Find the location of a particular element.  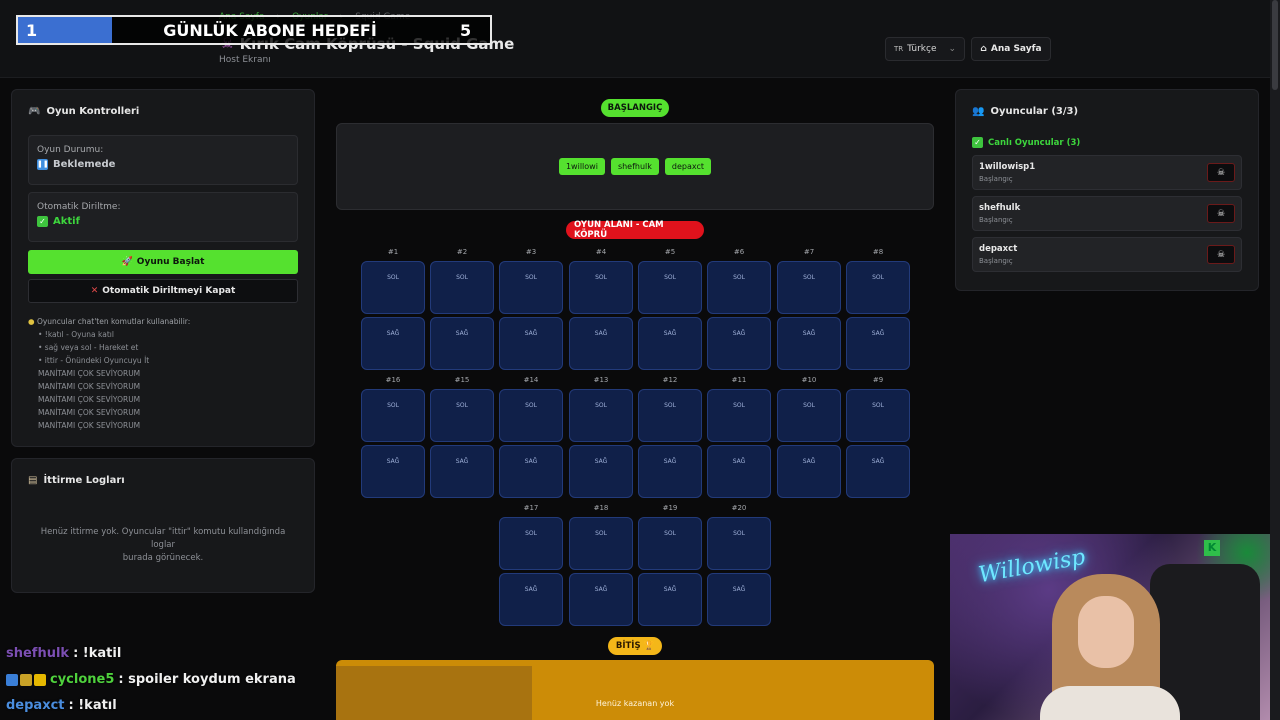

step-number: #4 is located at coordinates (601, 252).